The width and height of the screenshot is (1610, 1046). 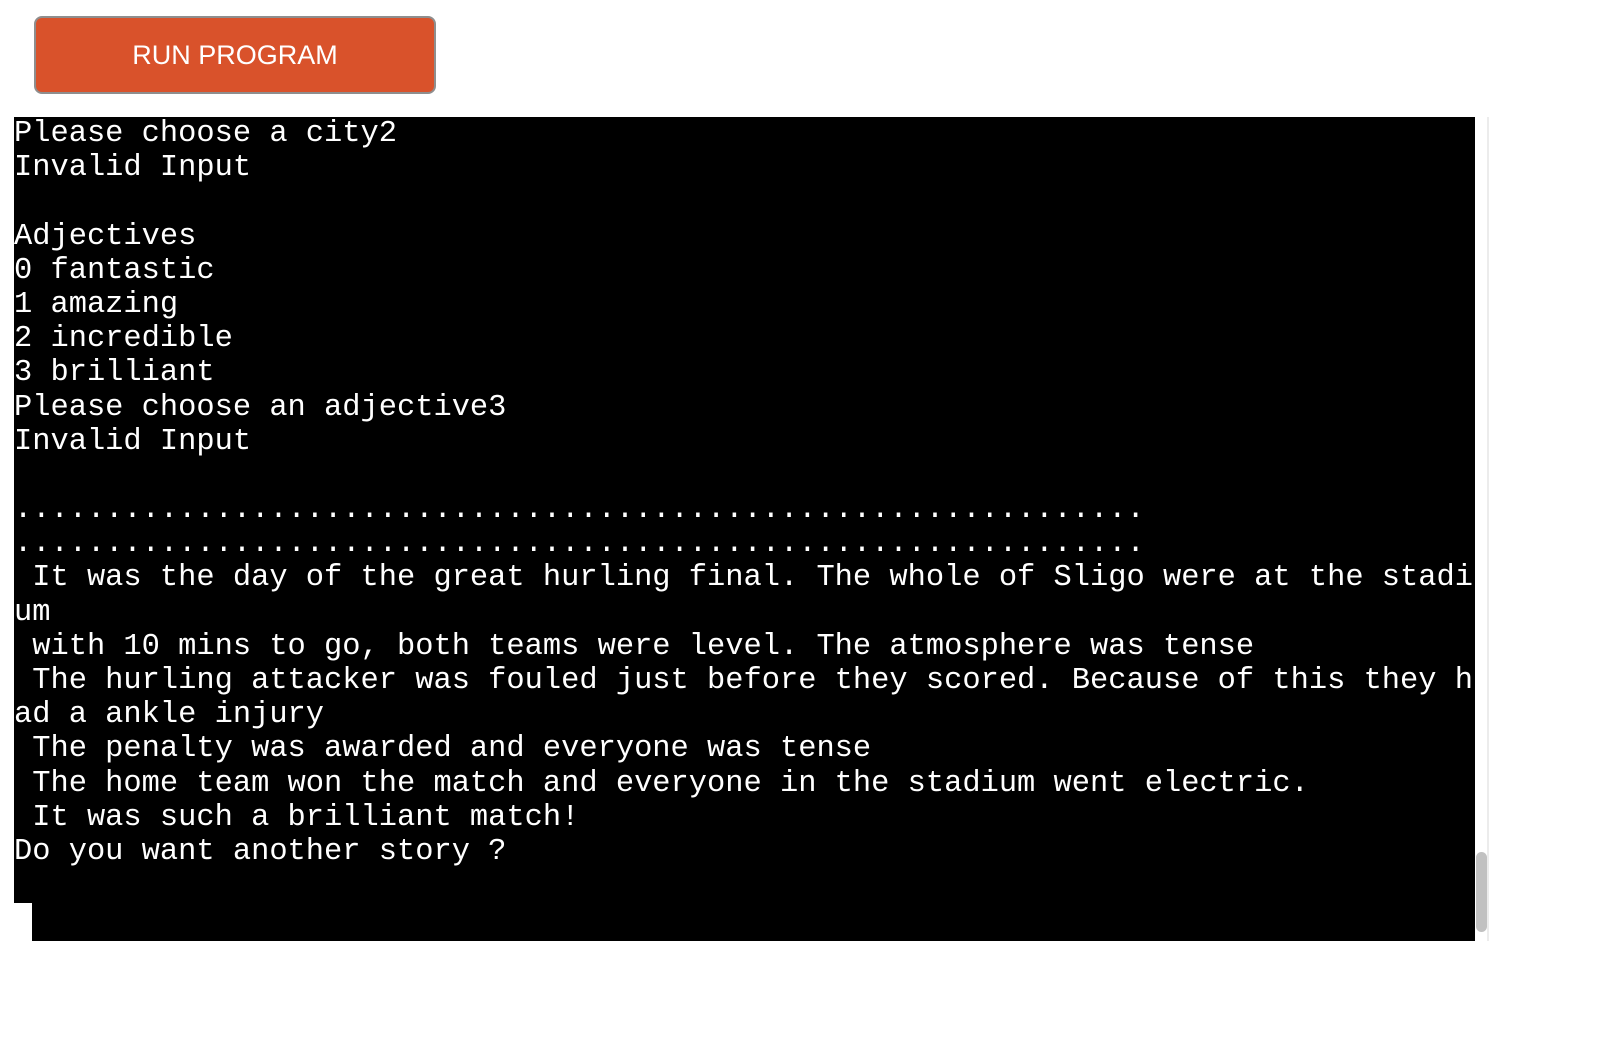 What do you see at coordinates (169, 715) in the screenshot?
I see `terminal-line: ad a ankle injury` at bounding box center [169, 715].